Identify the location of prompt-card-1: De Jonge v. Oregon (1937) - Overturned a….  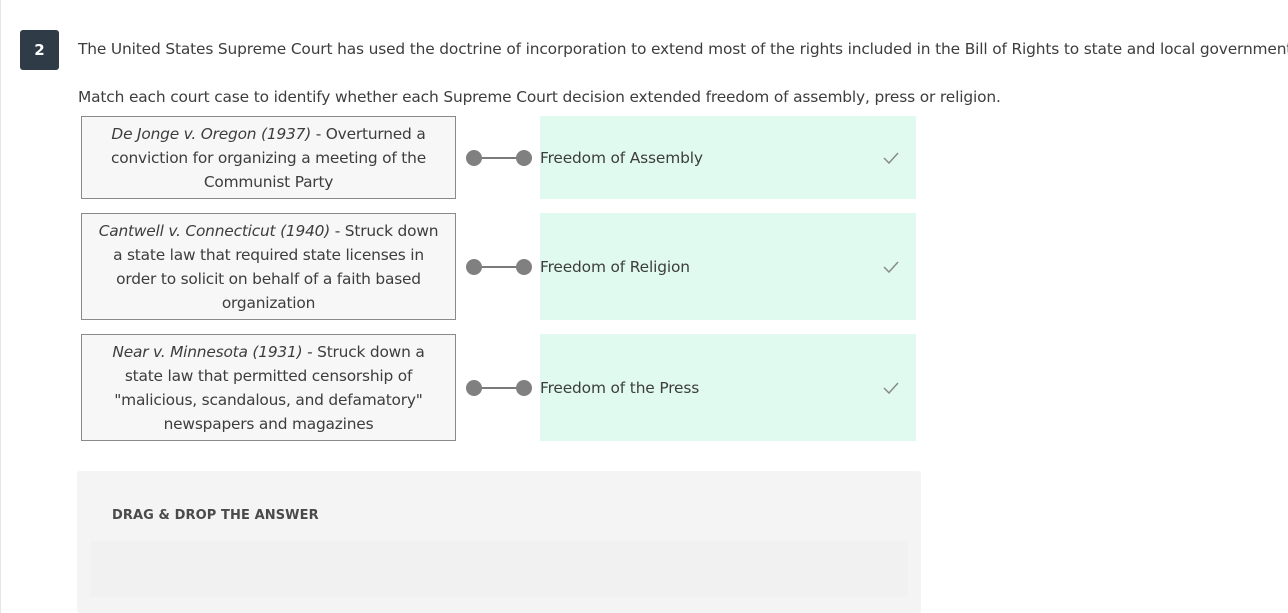
(268, 157).